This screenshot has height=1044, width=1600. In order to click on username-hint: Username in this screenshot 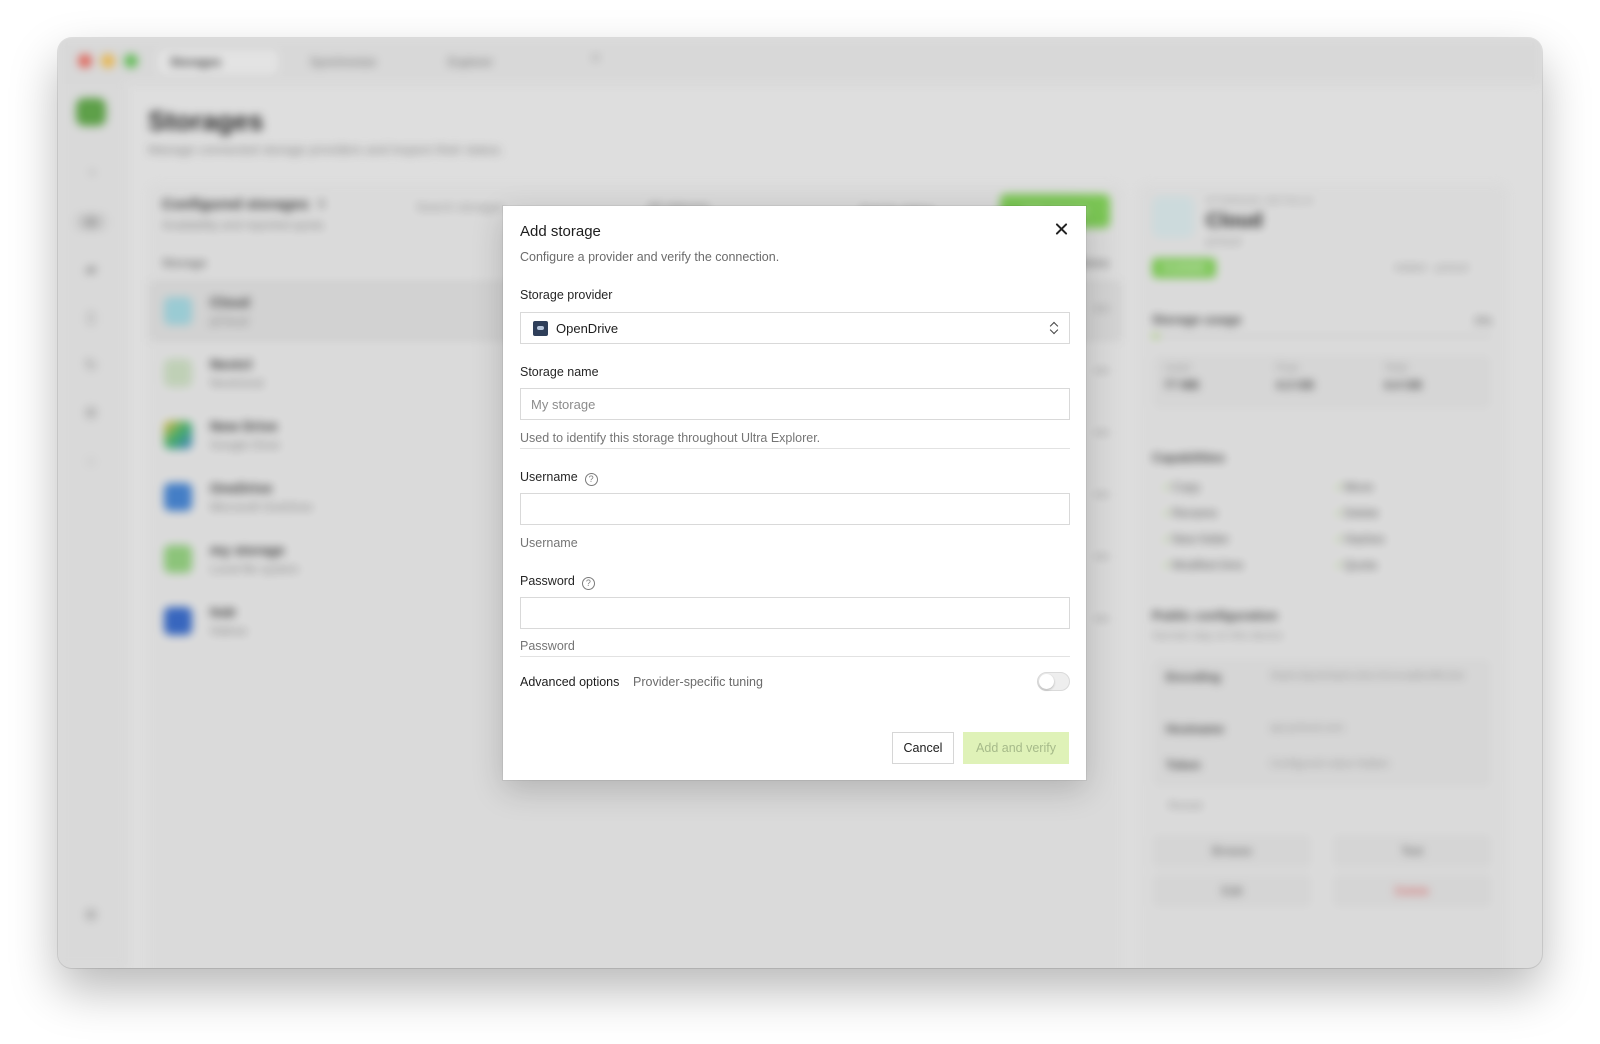, I will do `click(549, 543)`.